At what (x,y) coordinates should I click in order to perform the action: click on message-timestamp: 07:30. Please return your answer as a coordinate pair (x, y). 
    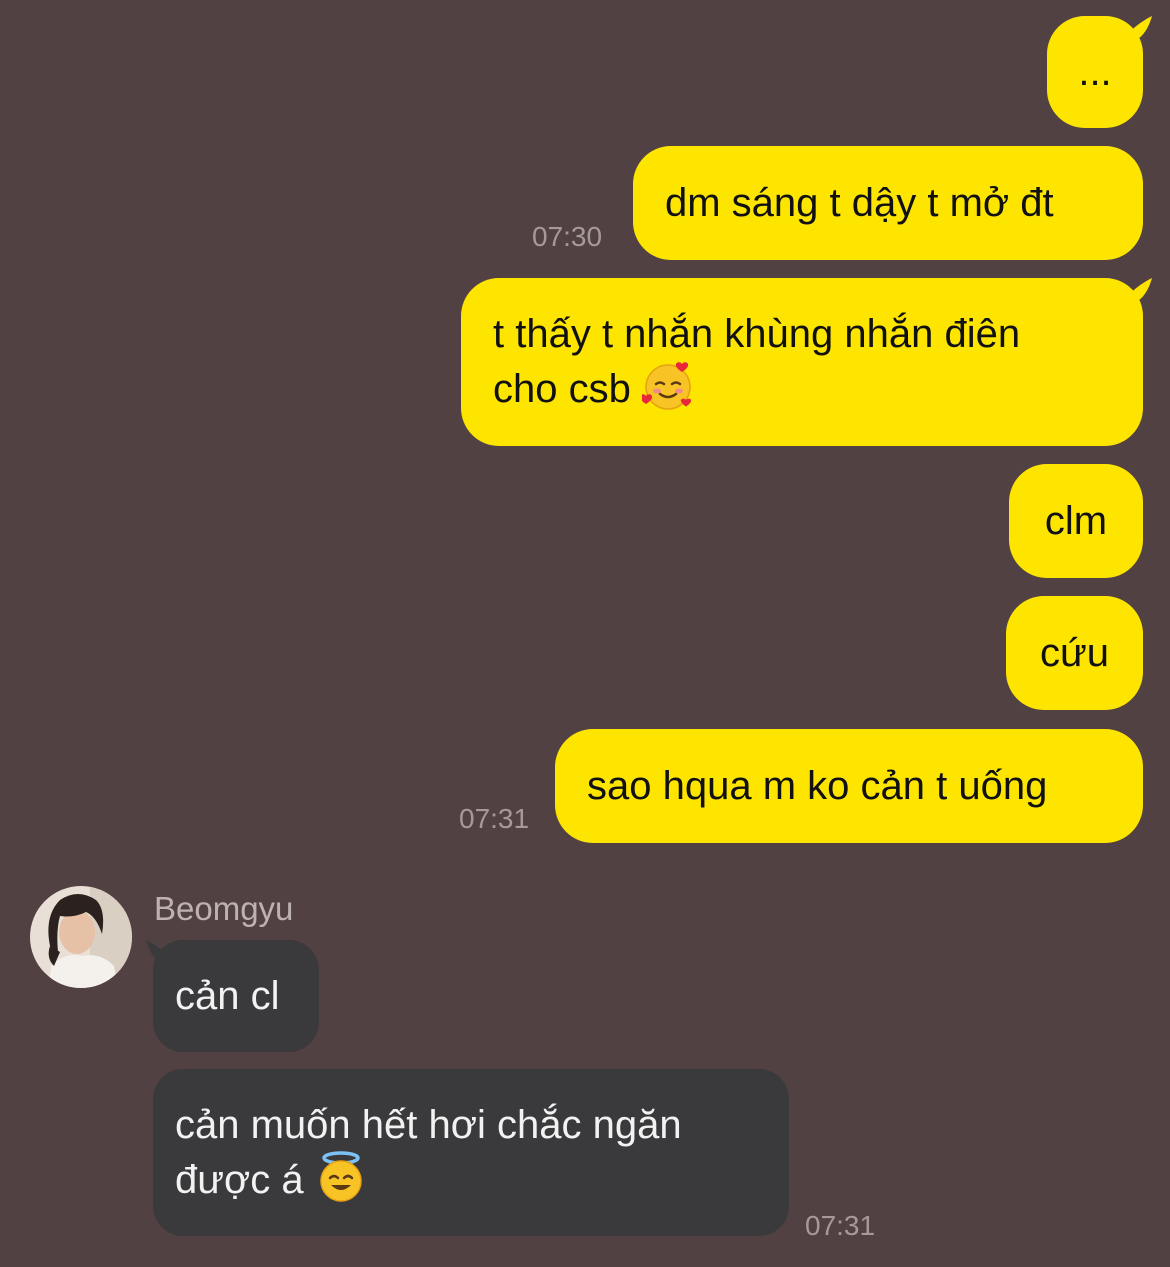
    Looking at the image, I should click on (567, 236).